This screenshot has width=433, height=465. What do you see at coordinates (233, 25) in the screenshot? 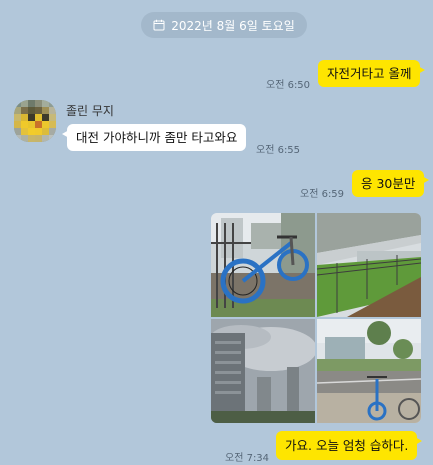
I see `date-text: 2022년 8월 6일 토요일` at bounding box center [233, 25].